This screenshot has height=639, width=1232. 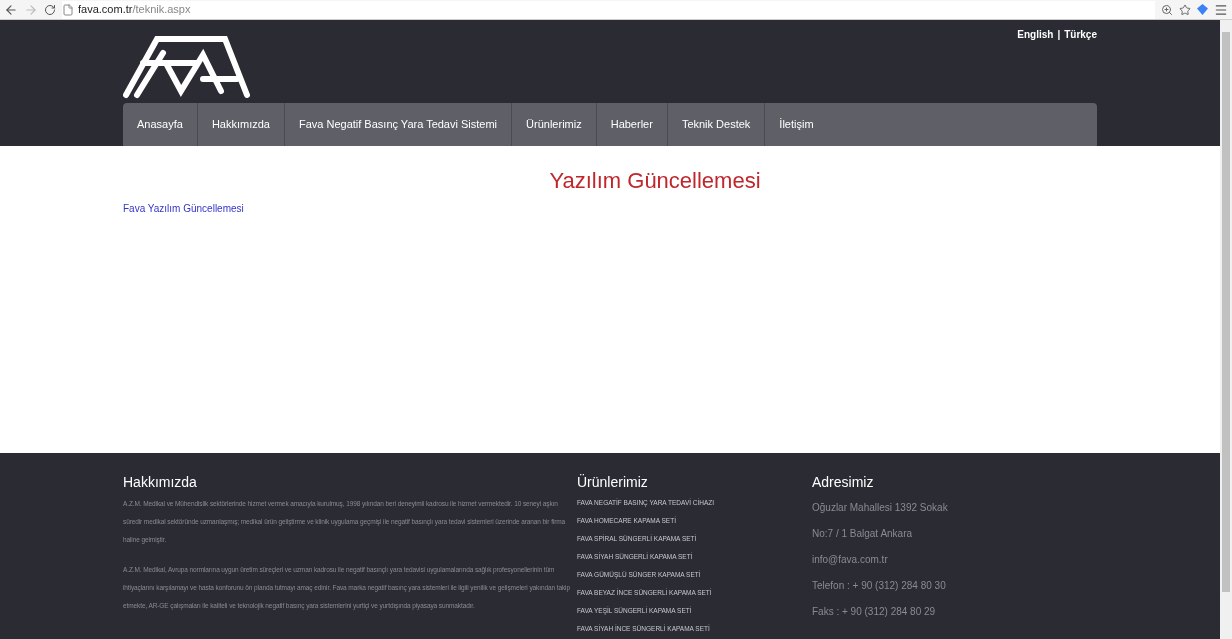 I want to click on address-line: Faks : + 90 (312) 284 80 29, so click(x=874, y=612).